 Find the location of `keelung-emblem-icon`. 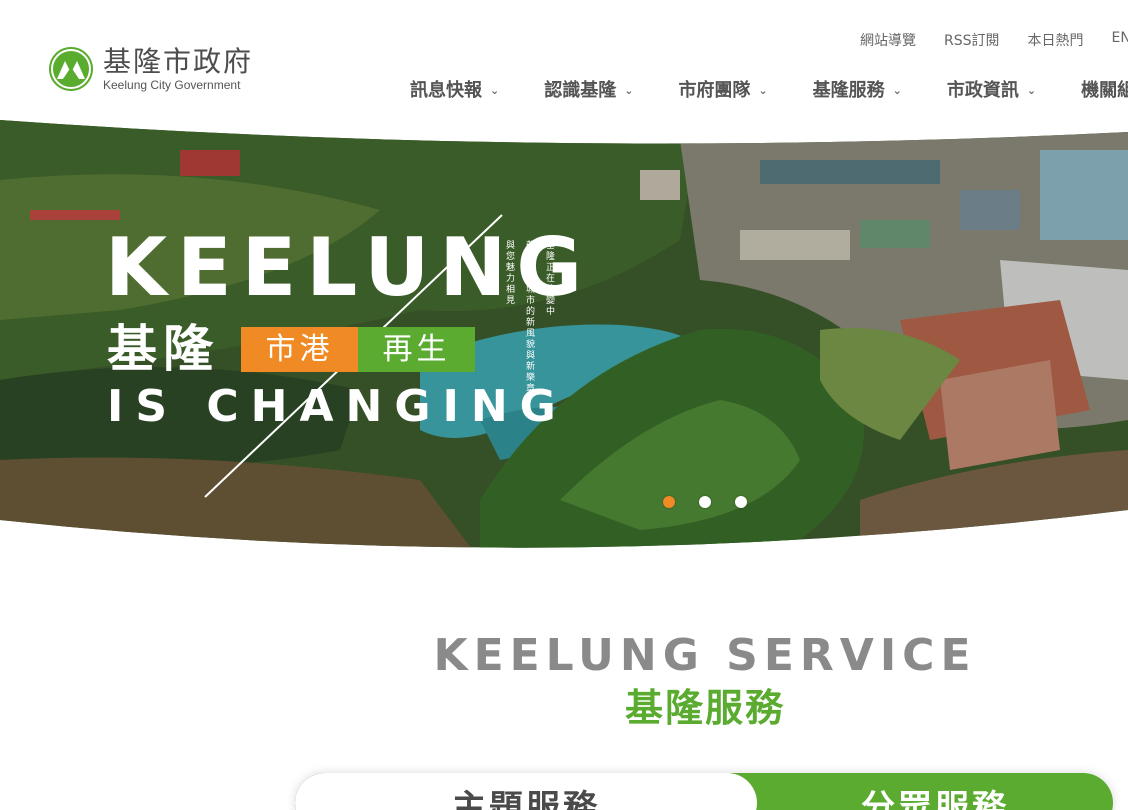

keelung-emblem-icon is located at coordinates (71, 69).